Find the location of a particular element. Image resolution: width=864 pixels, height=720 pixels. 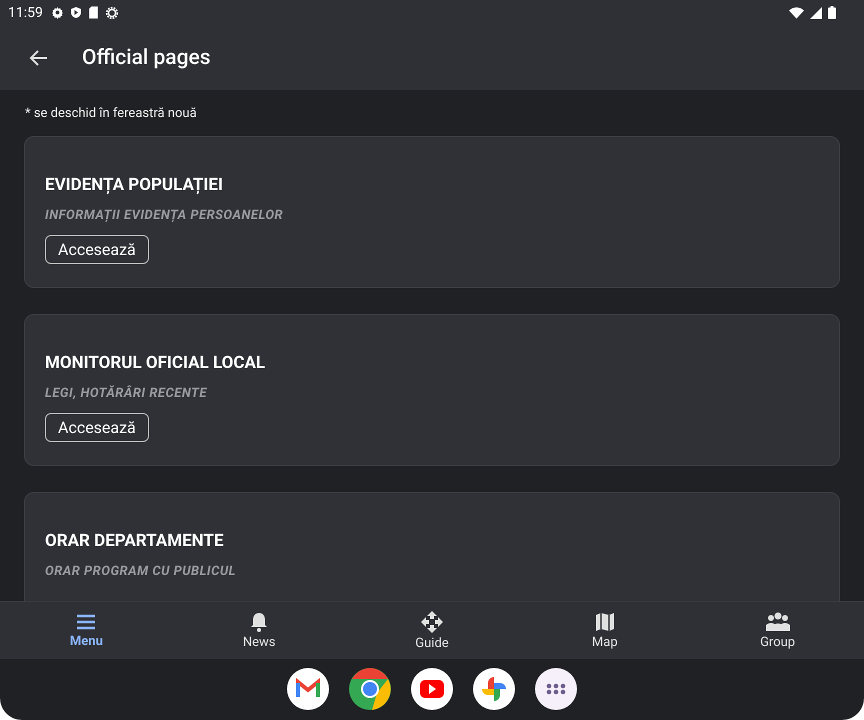

gear-icon is located at coordinates (57, 12).